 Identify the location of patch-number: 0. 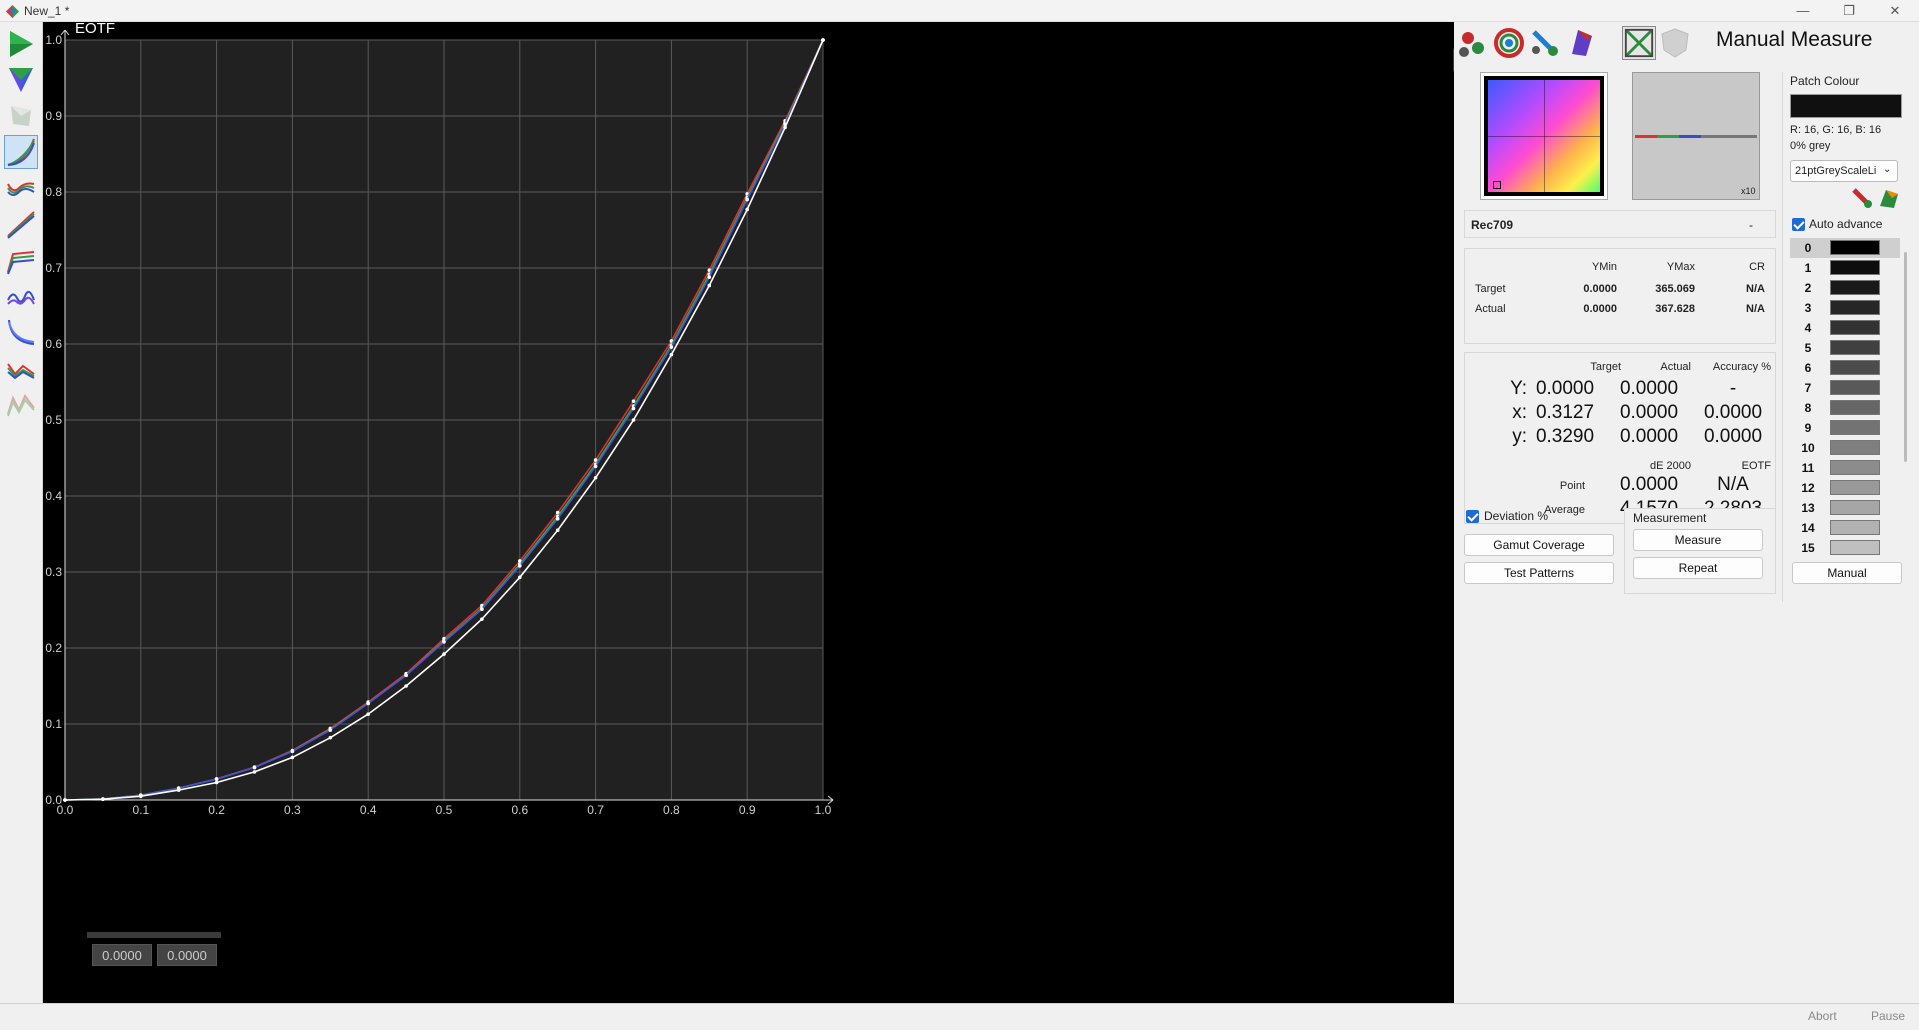
(1808, 248).